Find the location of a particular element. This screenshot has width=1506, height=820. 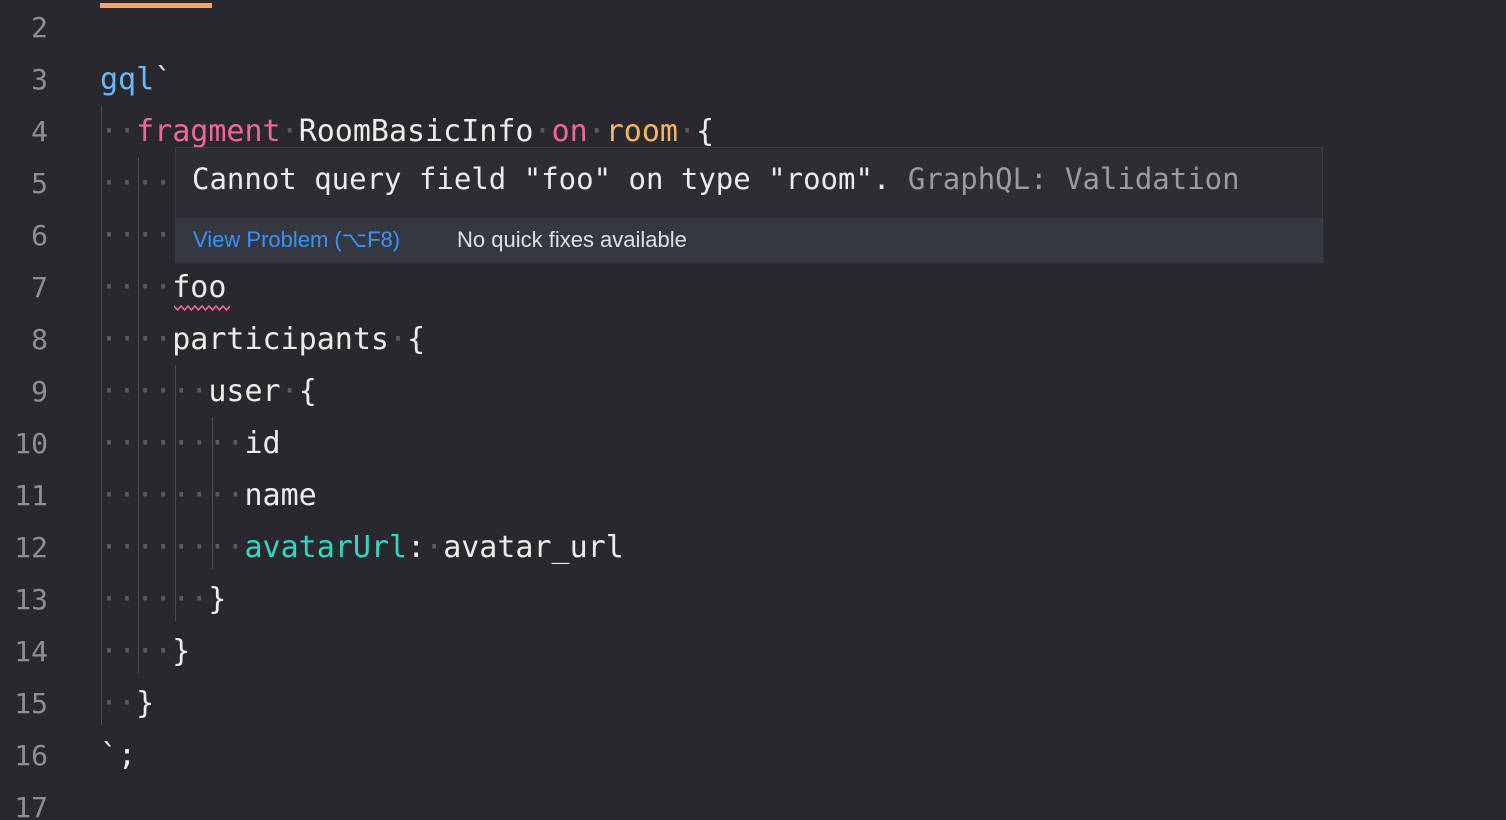

code-line: 13 ······} is located at coordinates (753, 600).